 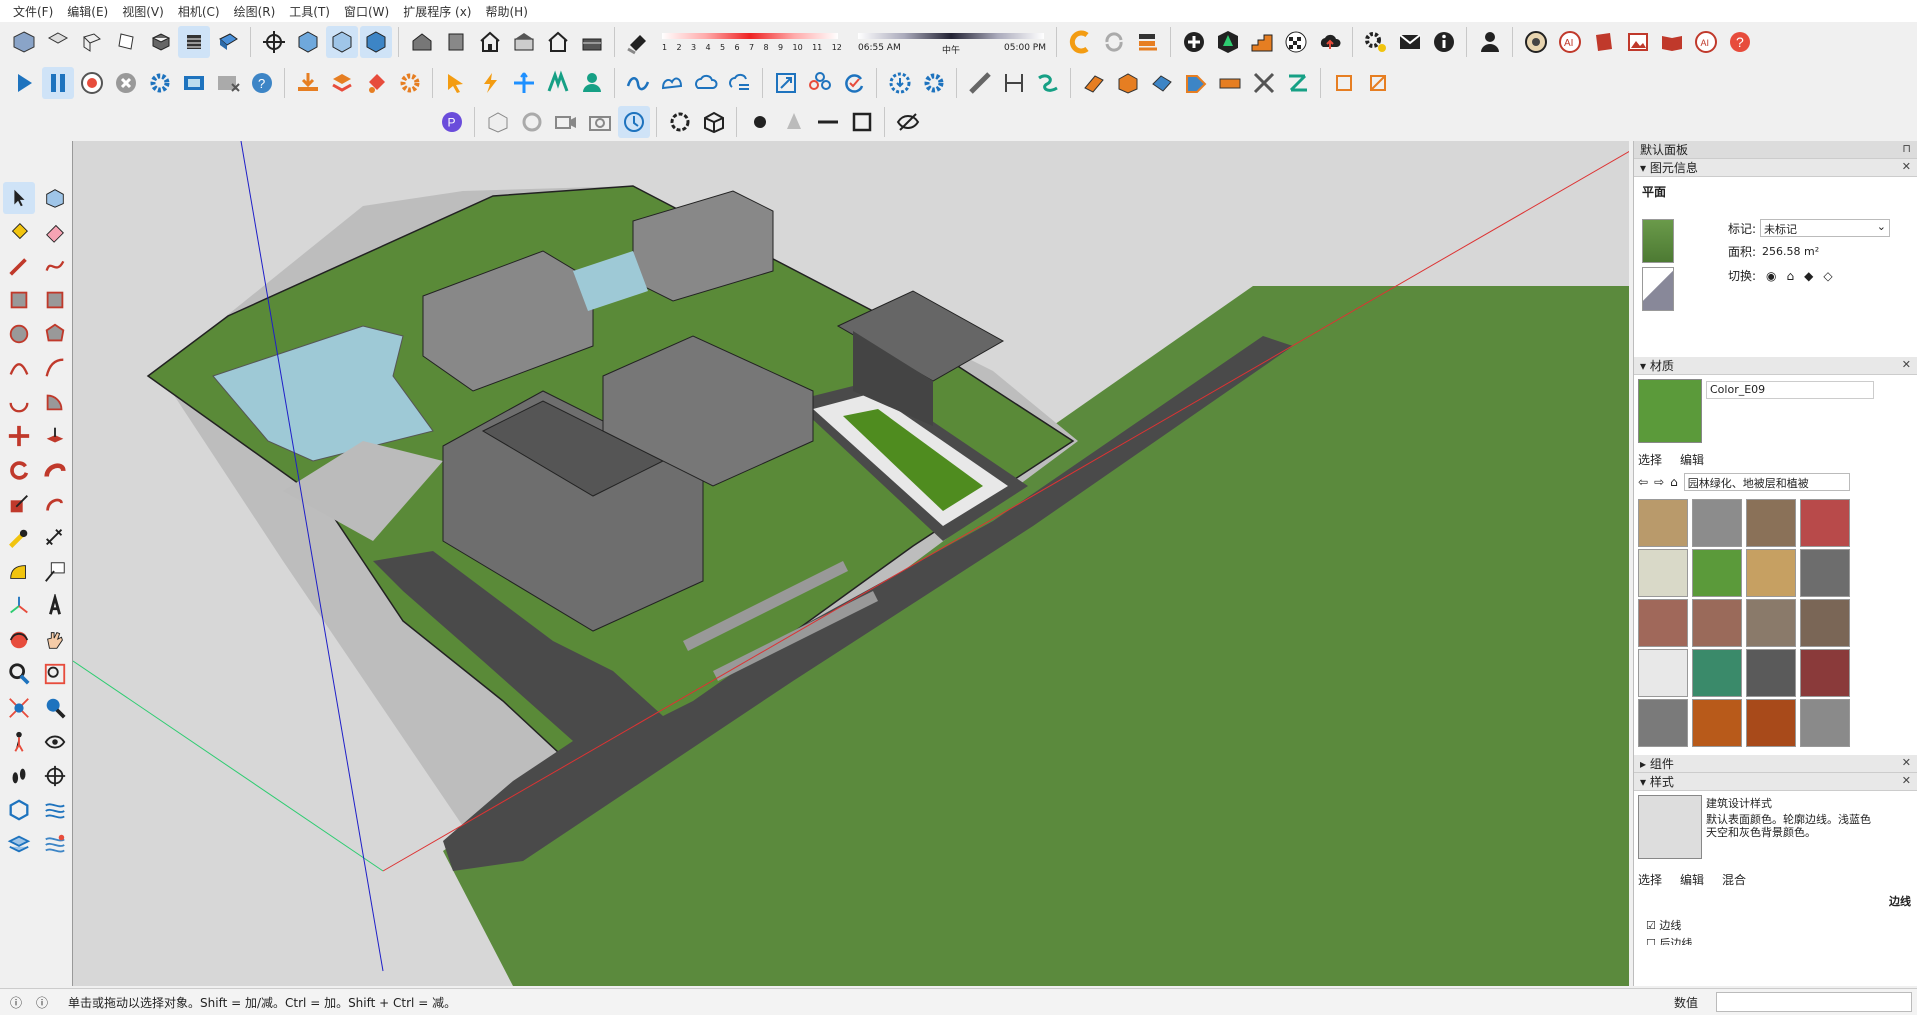 What do you see at coordinates (862, 122) in the screenshot?
I see `square-button` at bounding box center [862, 122].